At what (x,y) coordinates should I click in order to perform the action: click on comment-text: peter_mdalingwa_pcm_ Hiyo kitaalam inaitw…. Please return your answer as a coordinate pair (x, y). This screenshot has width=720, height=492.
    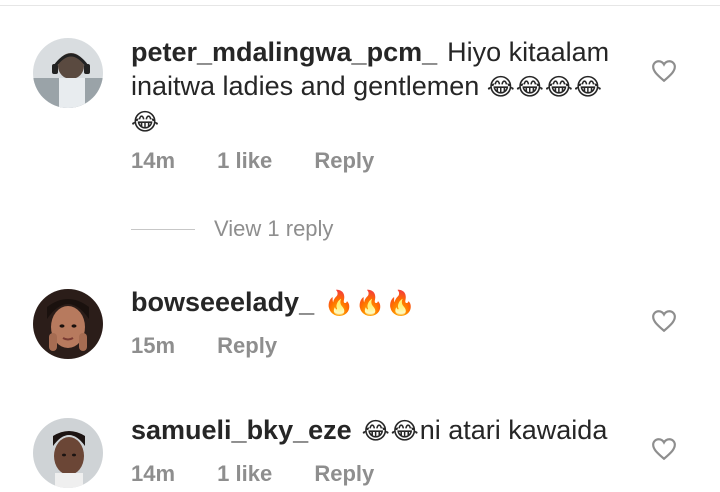
    Looking at the image, I should click on (381, 87).